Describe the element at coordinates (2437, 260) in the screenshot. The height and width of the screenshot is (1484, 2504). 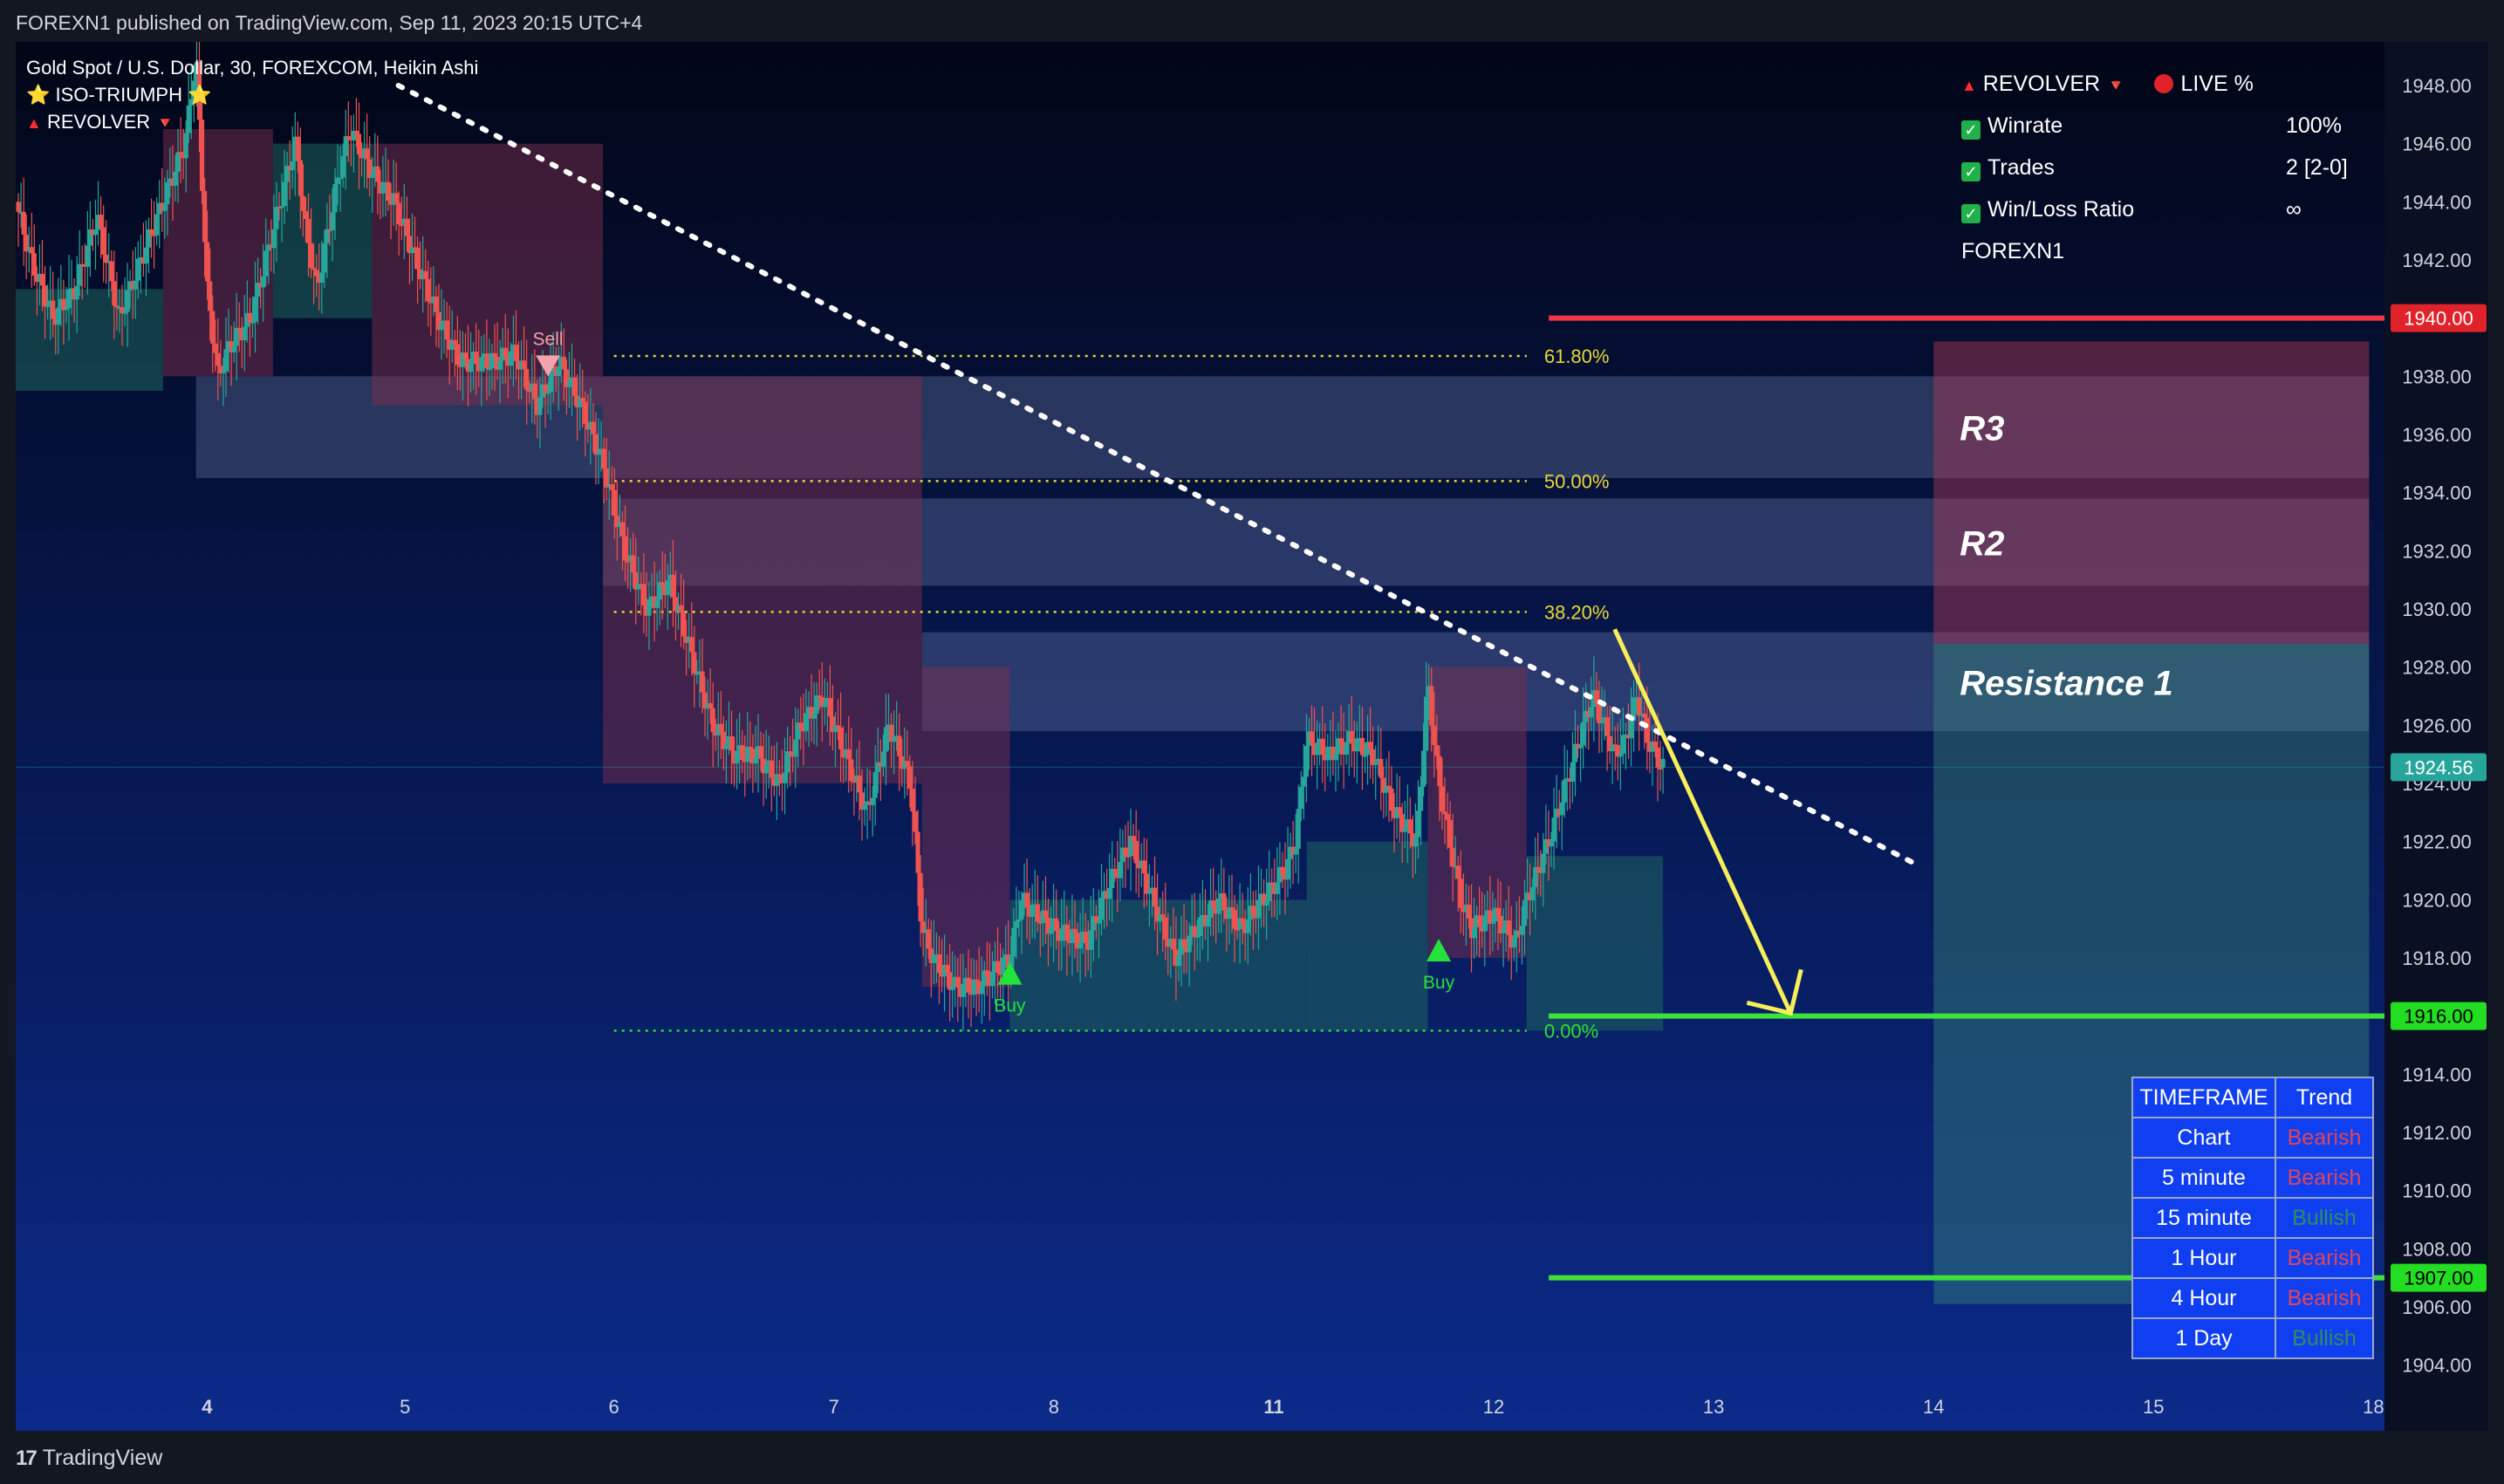
I see `price-axis-tick: 1942.00` at that location.